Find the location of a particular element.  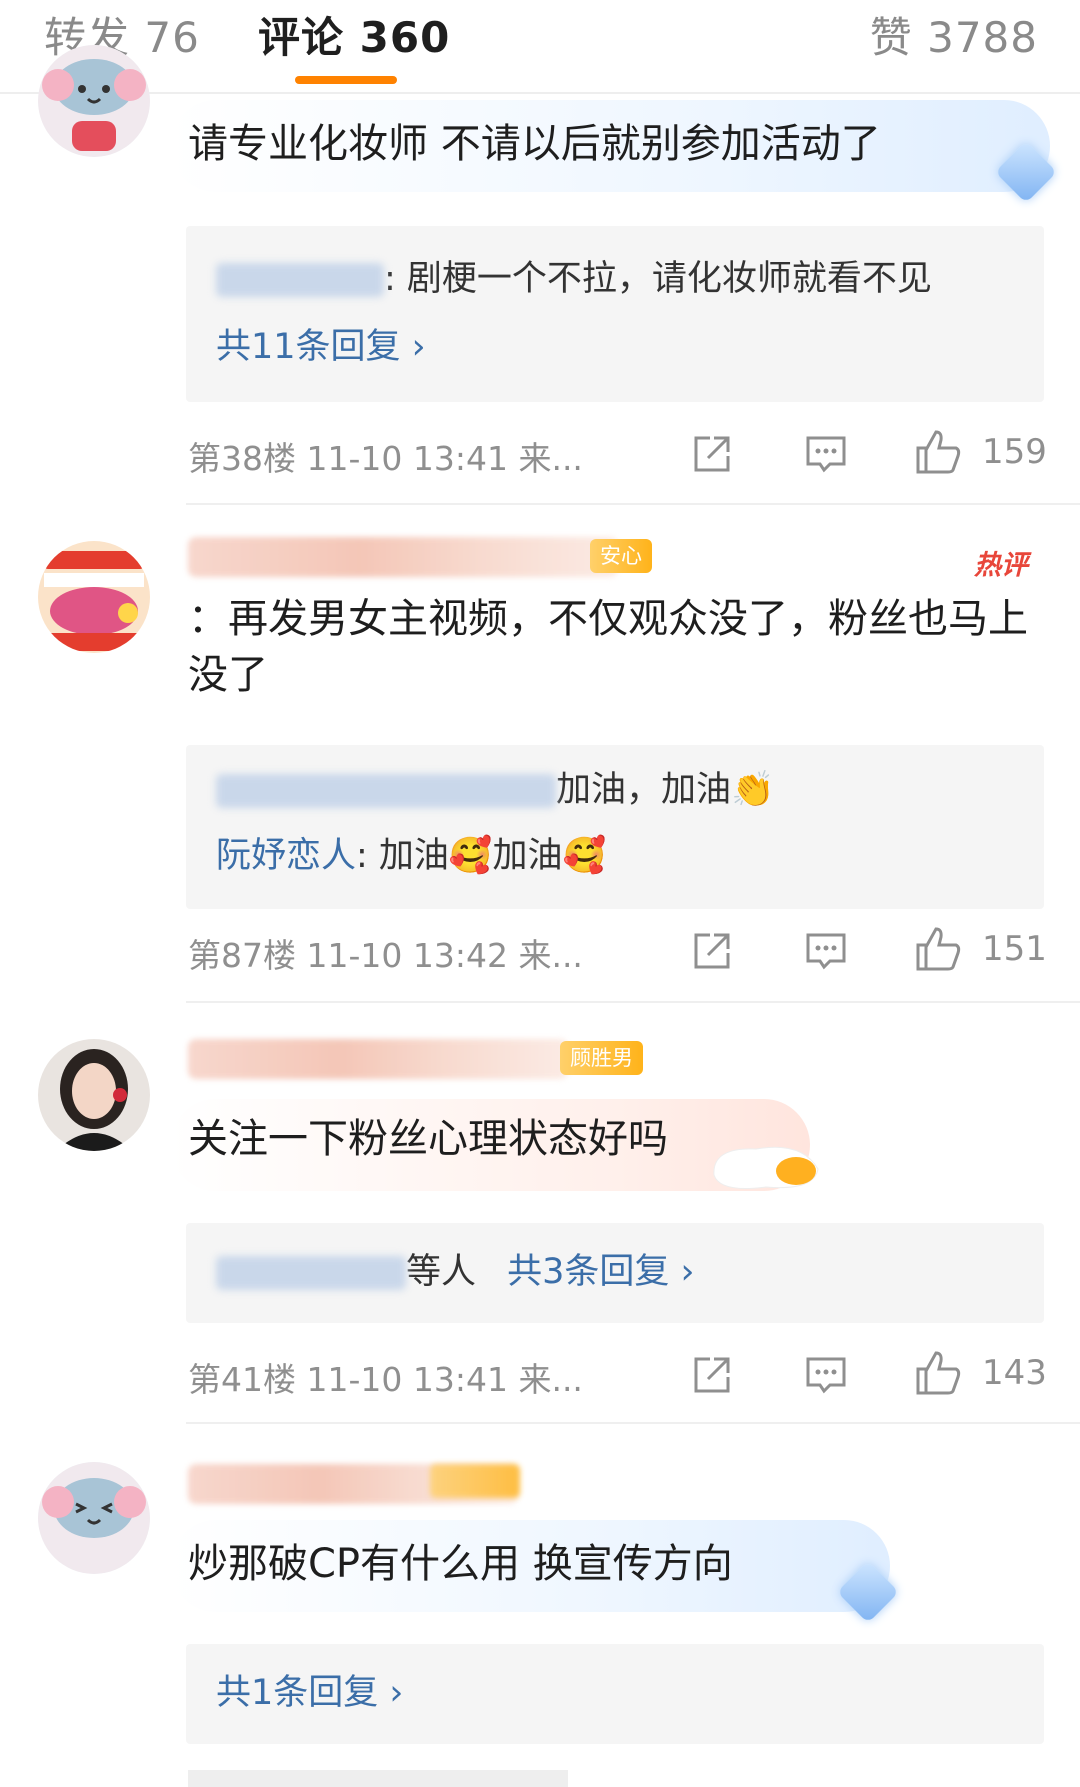

fan-badge: 安心 is located at coordinates (621, 556).